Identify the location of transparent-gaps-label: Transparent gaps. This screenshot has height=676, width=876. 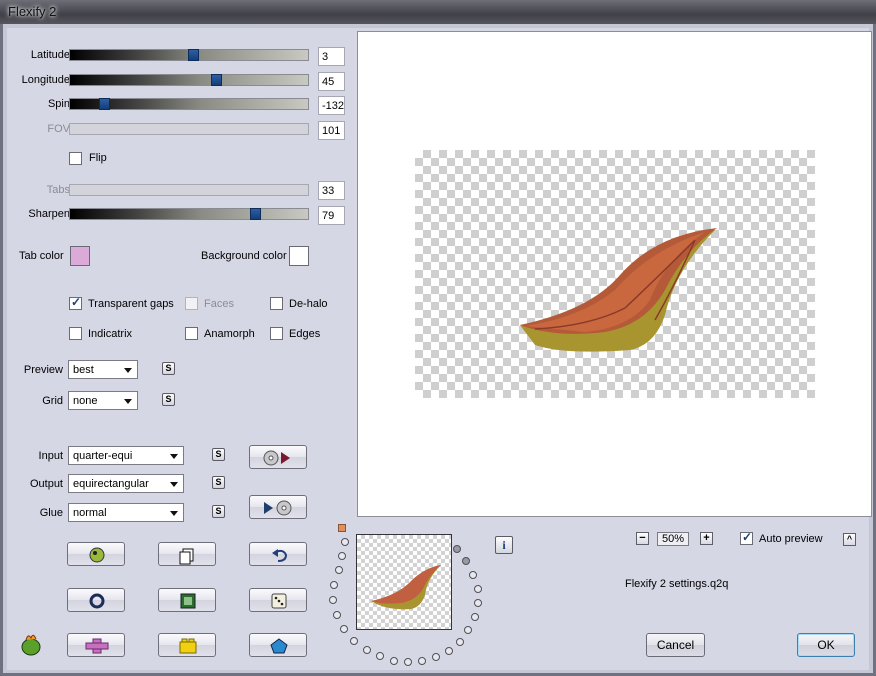
(131, 304).